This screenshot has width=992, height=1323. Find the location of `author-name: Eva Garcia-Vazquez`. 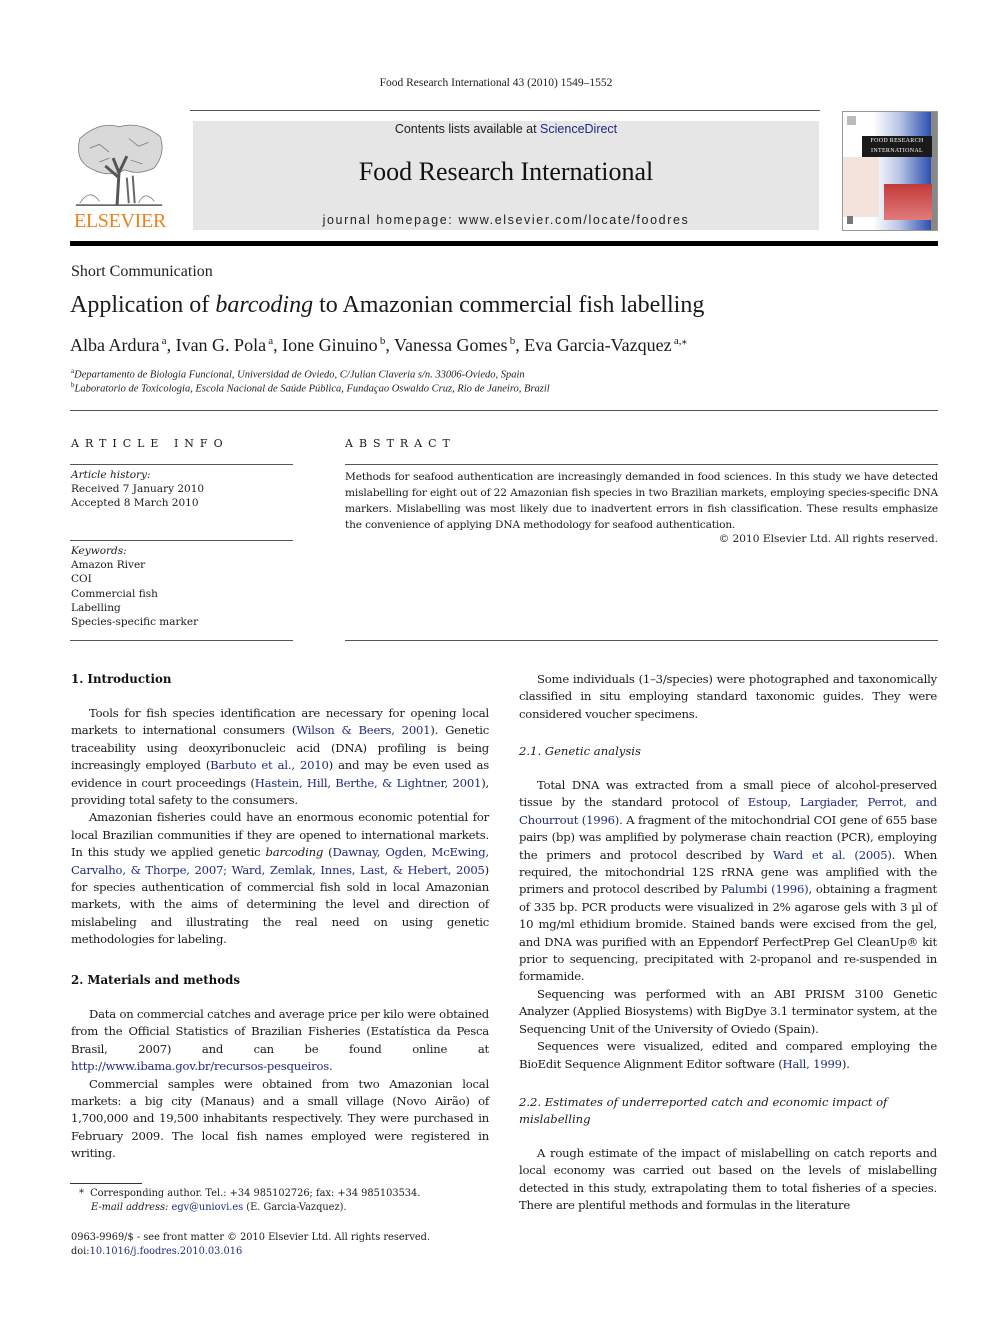

author-name: Eva Garcia-Vazquez is located at coordinates (597, 345).